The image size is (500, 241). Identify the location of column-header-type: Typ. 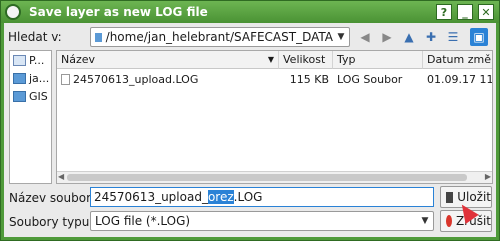
(378, 60).